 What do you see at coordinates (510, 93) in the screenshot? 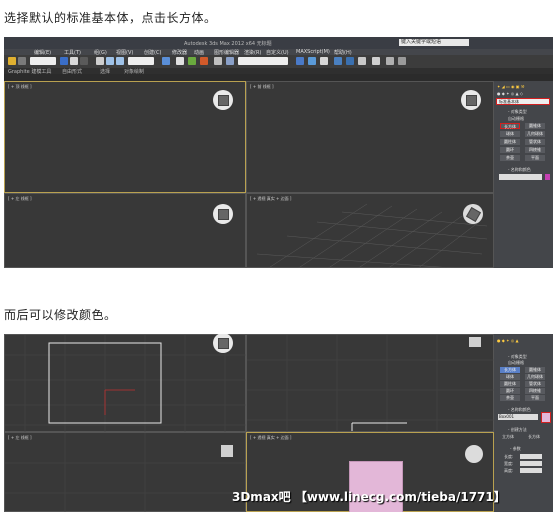
I see `geometry-icon: ● ◆ ✦ ◎ ▲ ◇` at bounding box center [510, 93].